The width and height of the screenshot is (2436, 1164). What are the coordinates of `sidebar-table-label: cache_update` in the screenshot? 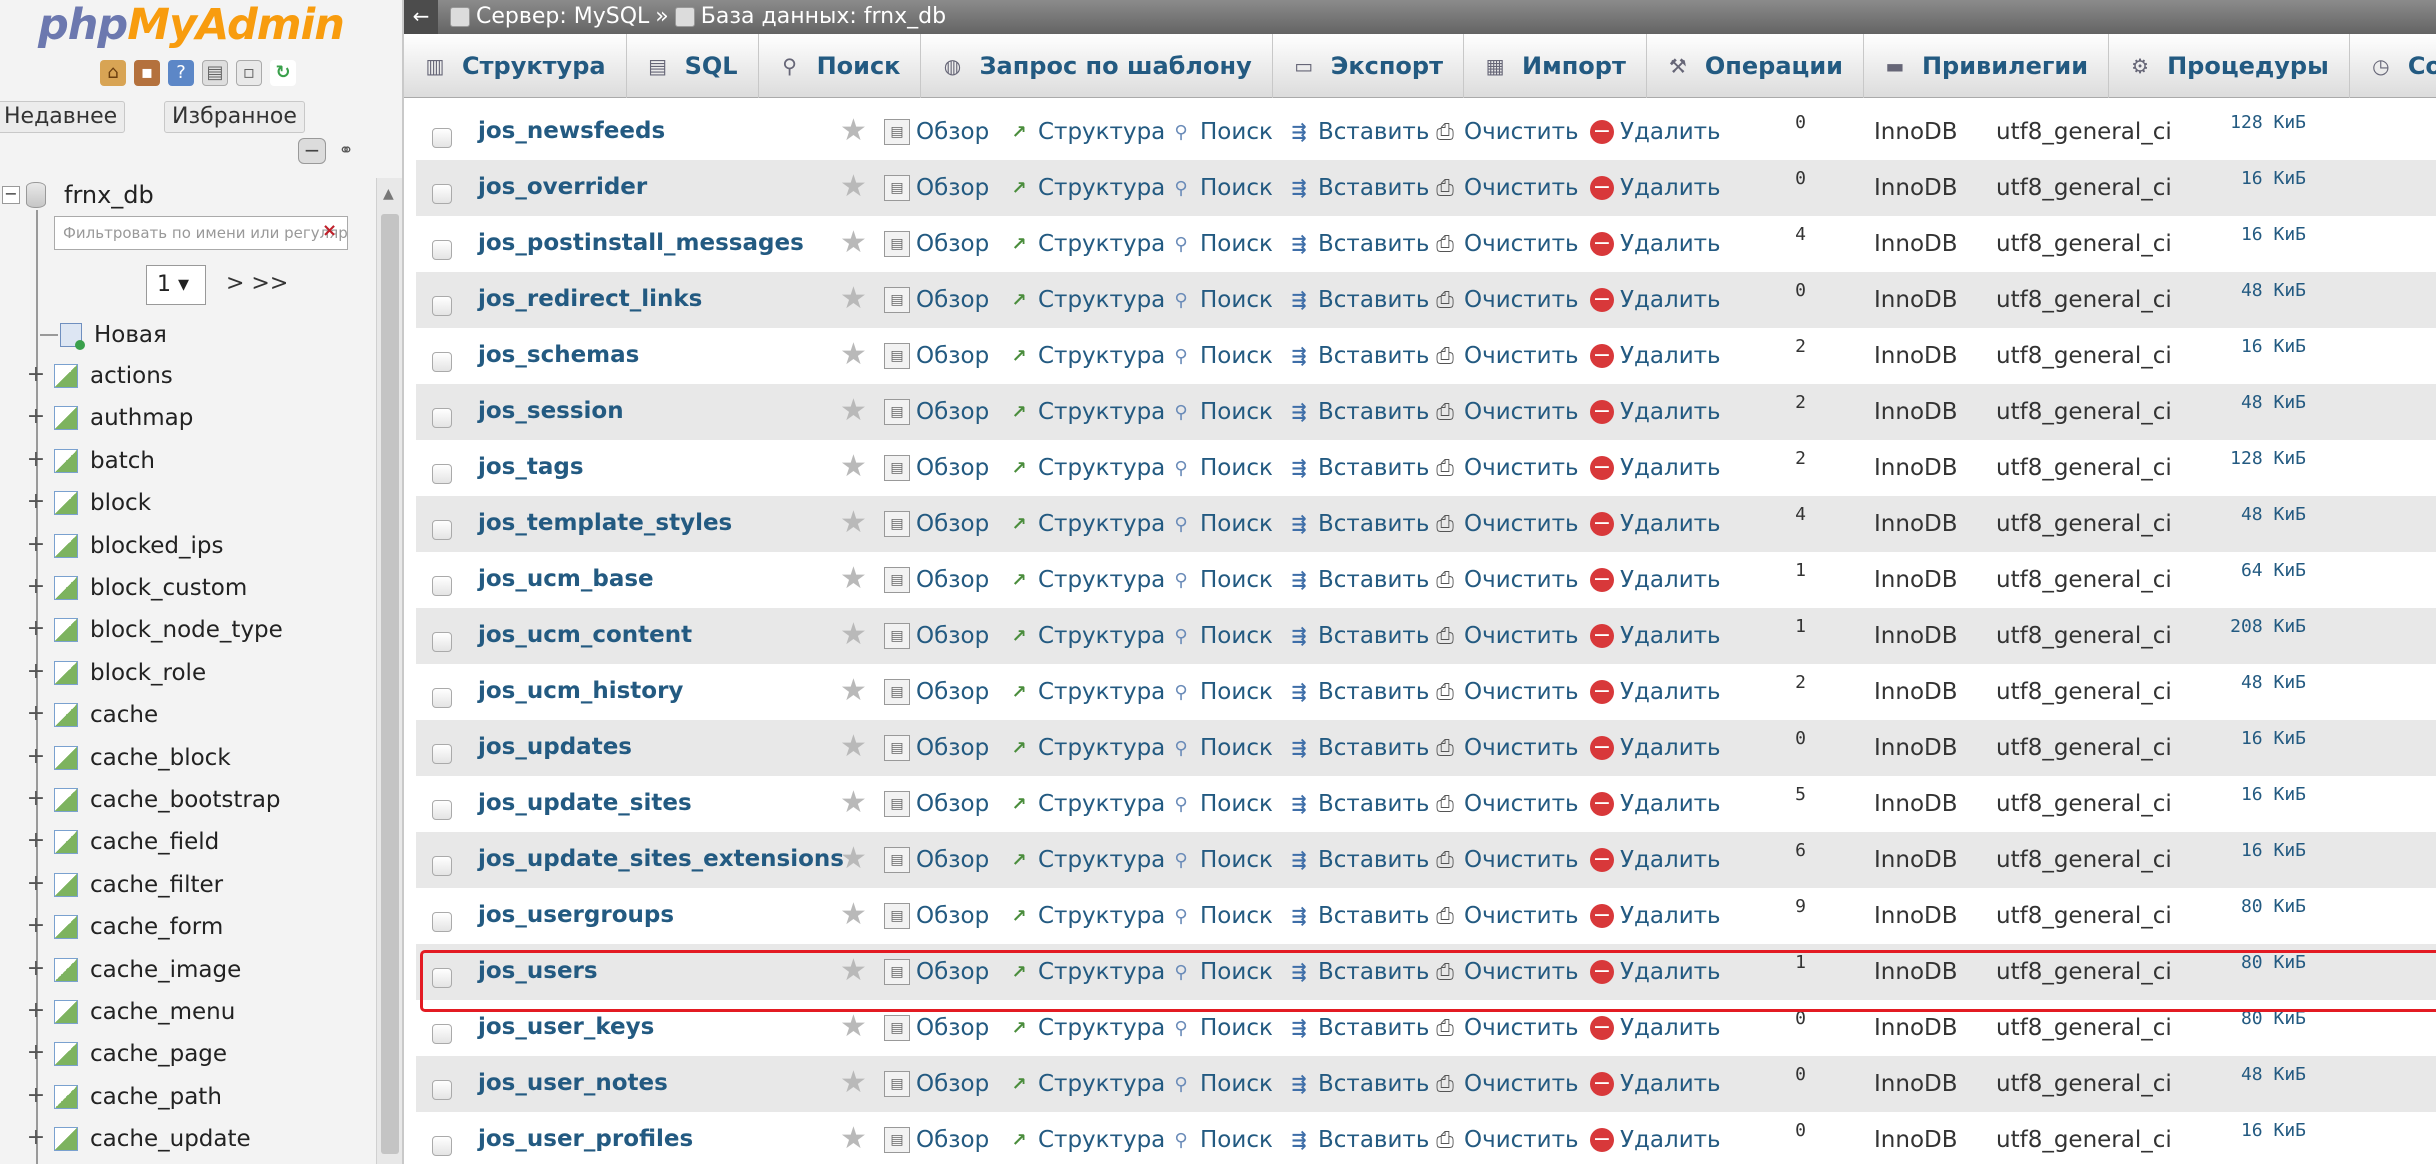 It's located at (170, 1139).